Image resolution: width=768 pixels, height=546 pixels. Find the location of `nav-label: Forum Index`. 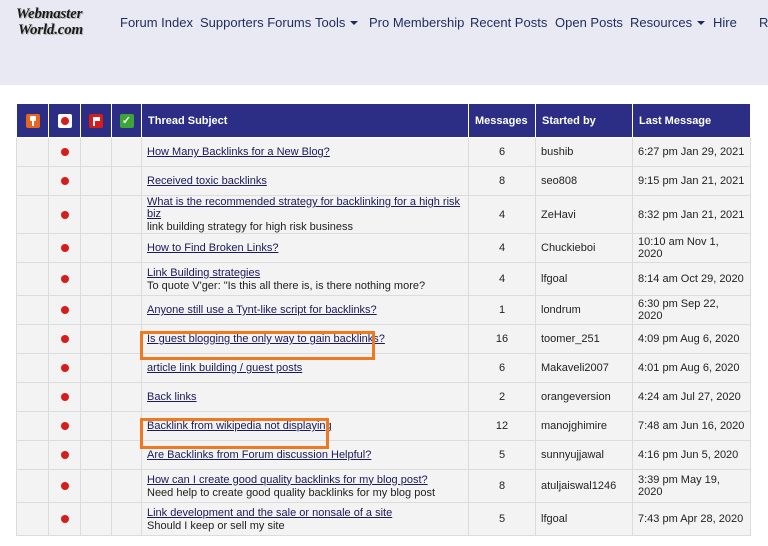

nav-label: Forum Index is located at coordinates (156, 22).